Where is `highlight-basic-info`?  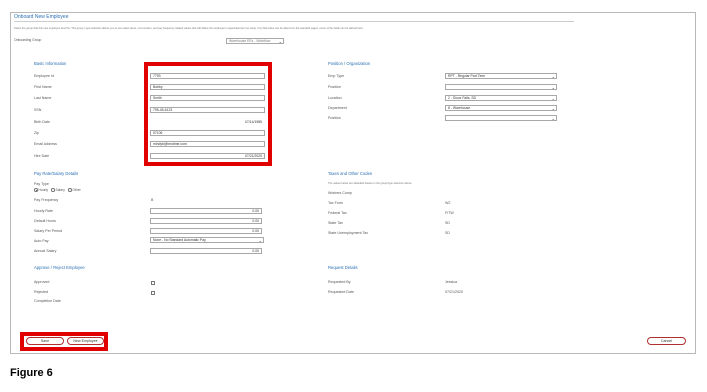 highlight-basic-info is located at coordinates (208, 114).